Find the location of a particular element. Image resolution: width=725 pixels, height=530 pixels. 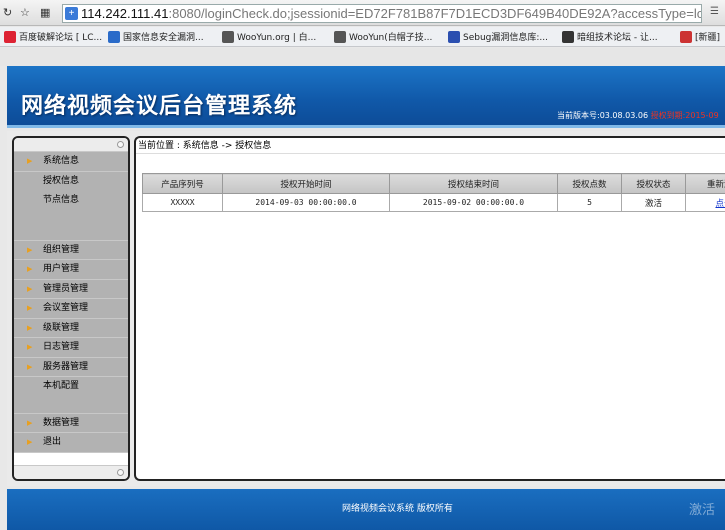

col-header-points: 授权点数 is located at coordinates (589, 183).